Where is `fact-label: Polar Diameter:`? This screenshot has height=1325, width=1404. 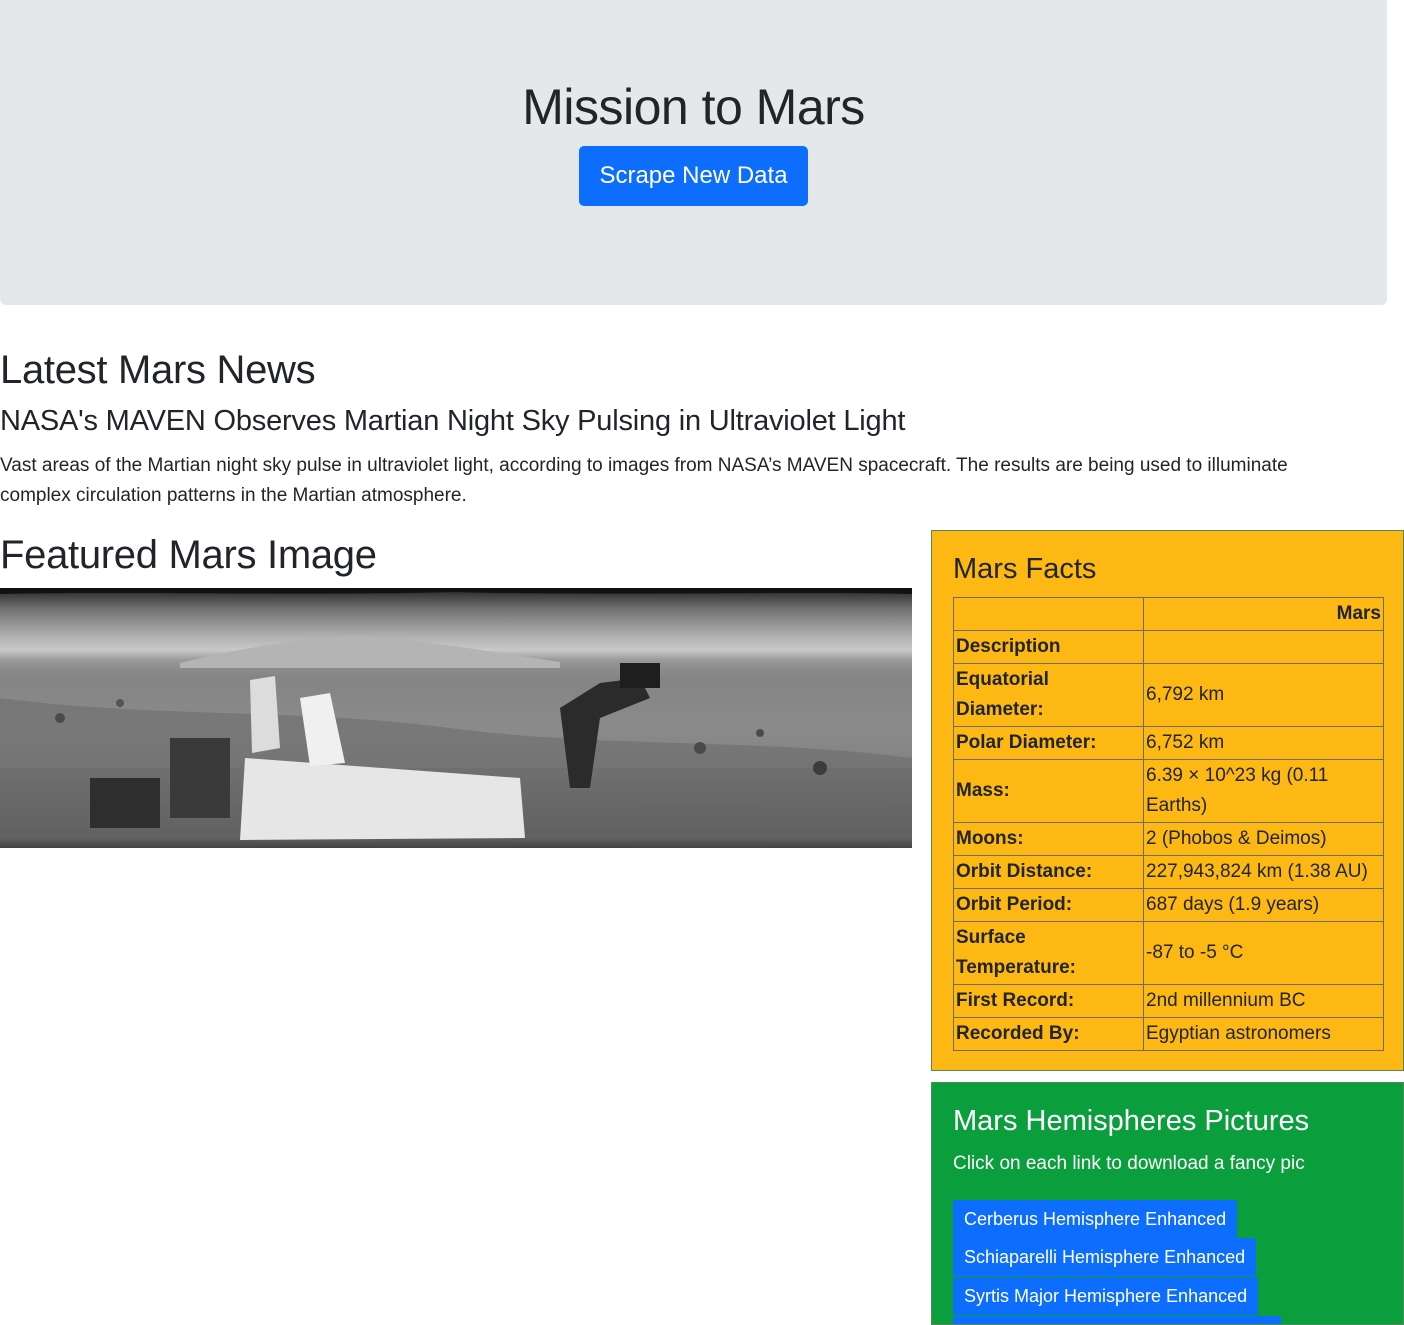
fact-label: Polar Diameter: is located at coordinates (1048, 743).